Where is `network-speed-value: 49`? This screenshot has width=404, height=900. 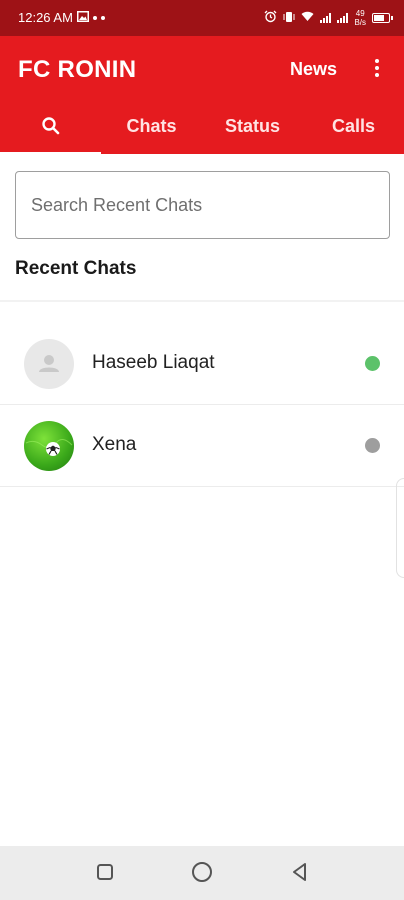 network-speed-value: 49 is located at coordinates (360, 13).